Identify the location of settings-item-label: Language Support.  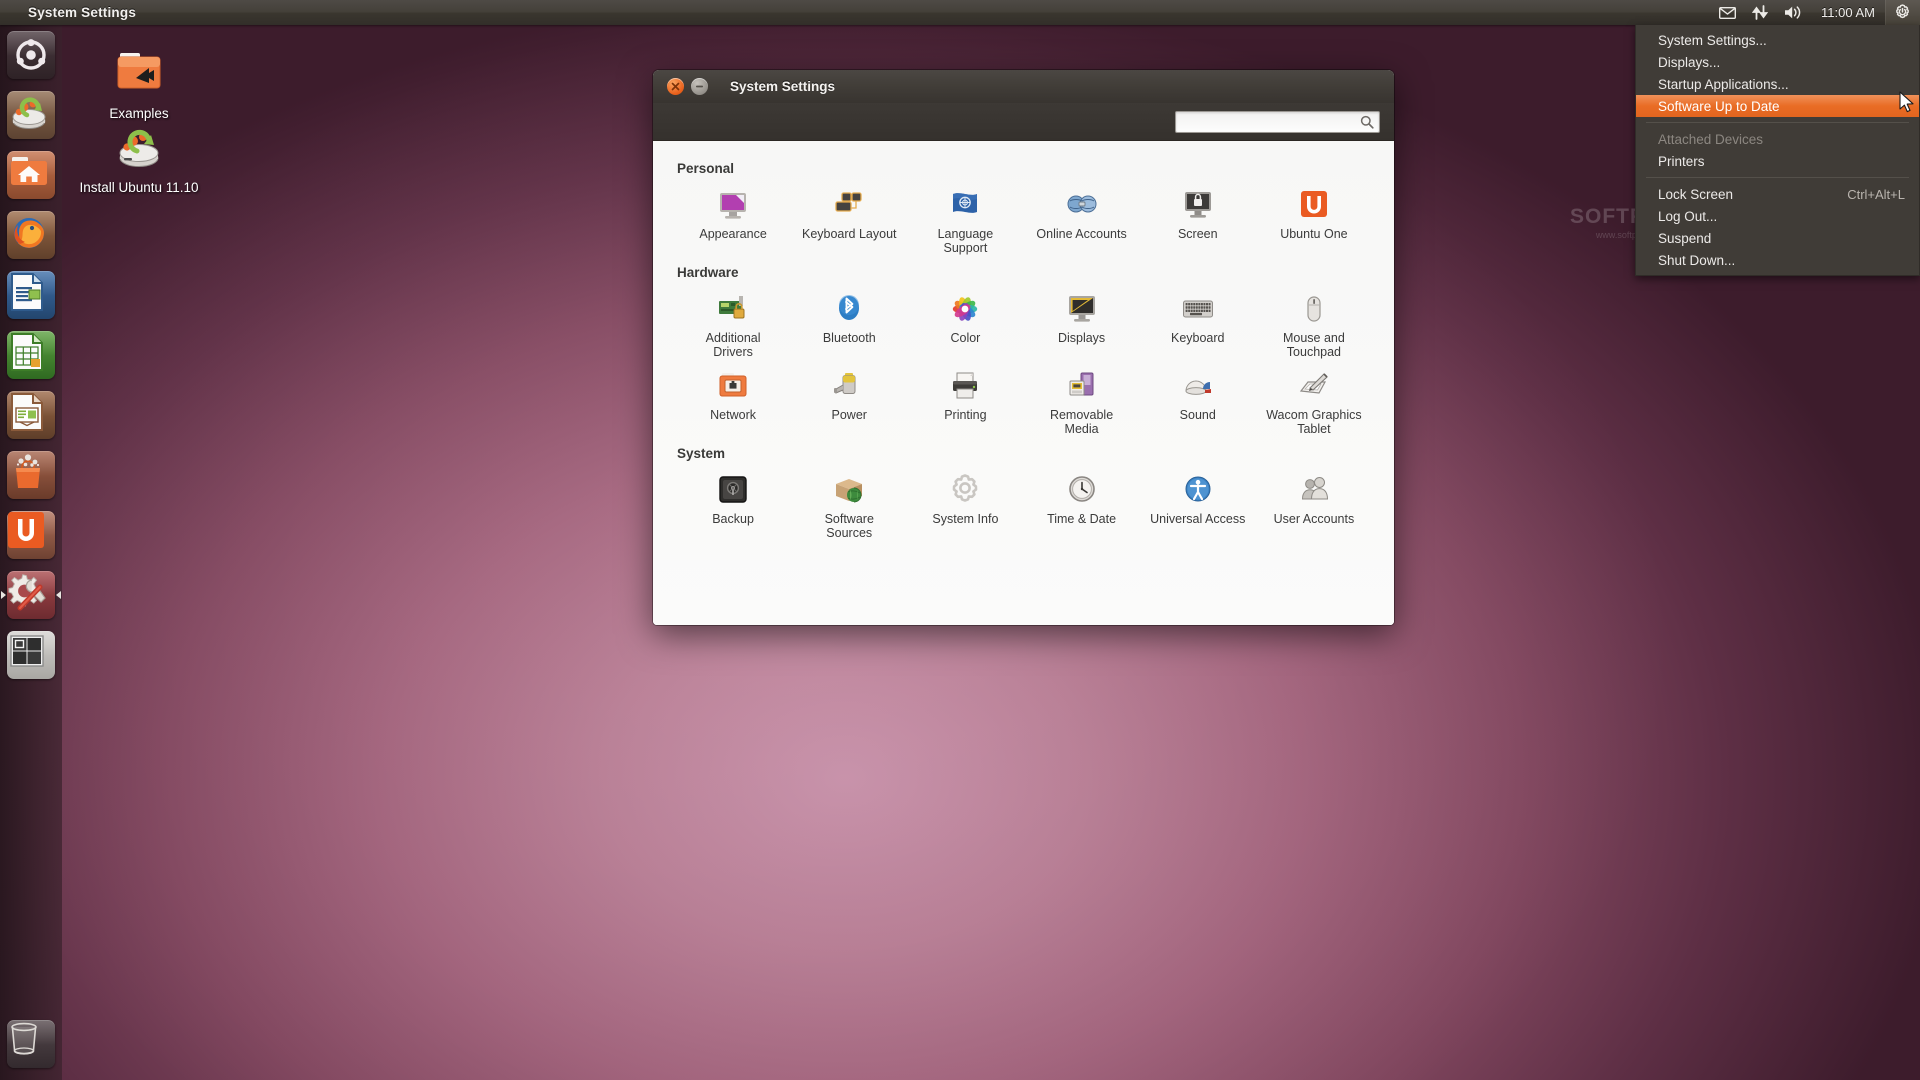
(965, 241).